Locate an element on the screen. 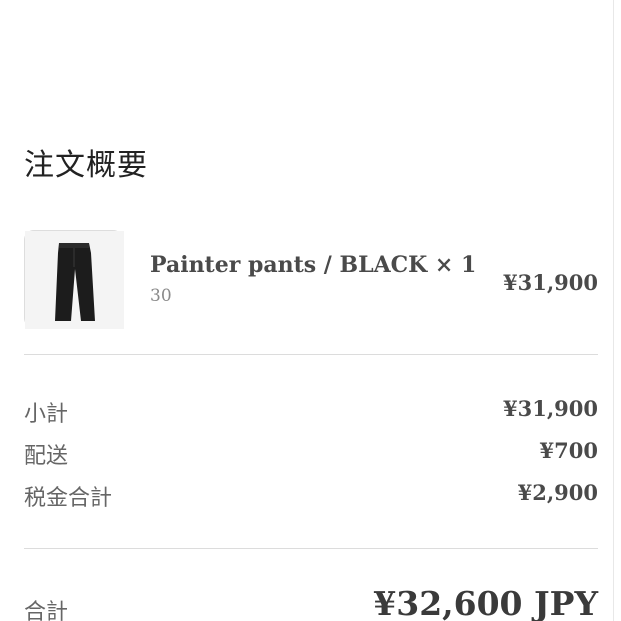 This screenshot has width=621, height=621. total-label: 合計 is located at coordinates (46, 610).